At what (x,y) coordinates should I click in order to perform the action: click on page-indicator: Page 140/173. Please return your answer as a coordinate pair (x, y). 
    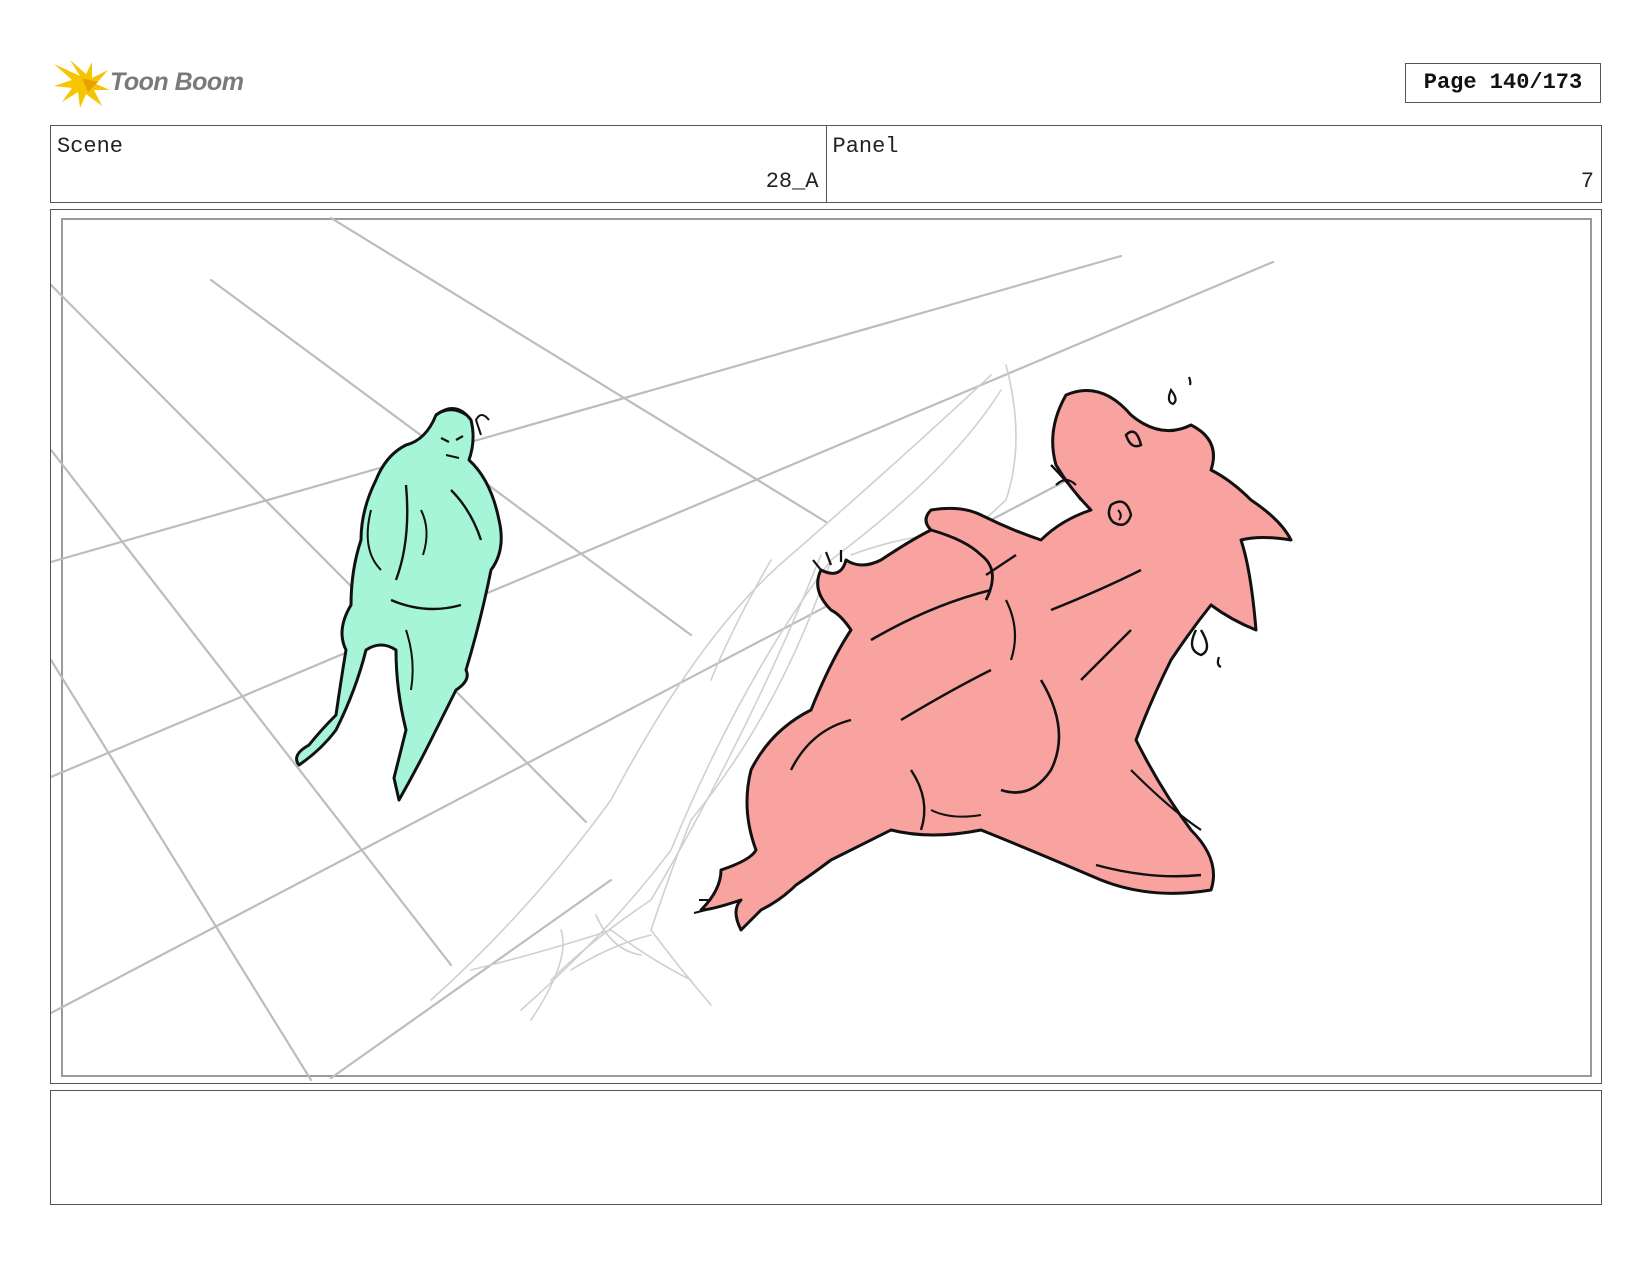
    Looking at the image, I should click on (1503, 83).